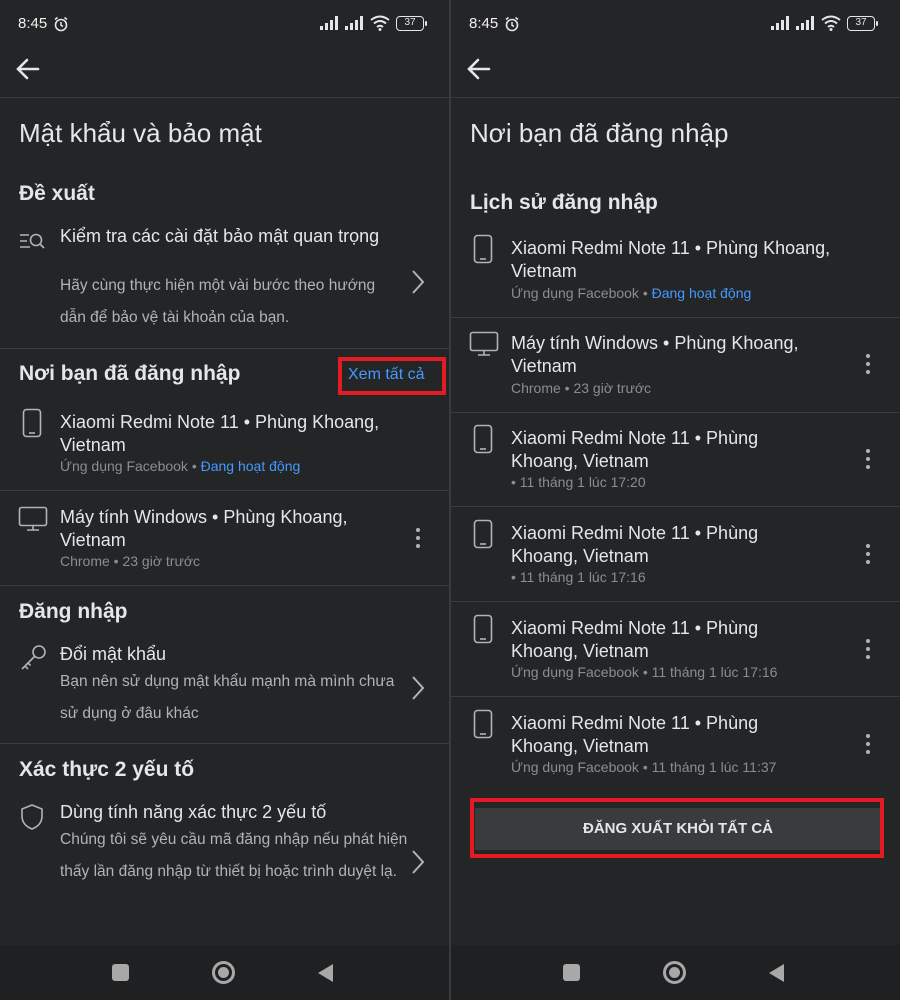  I want to click on shield-icon, so click(32, 817).